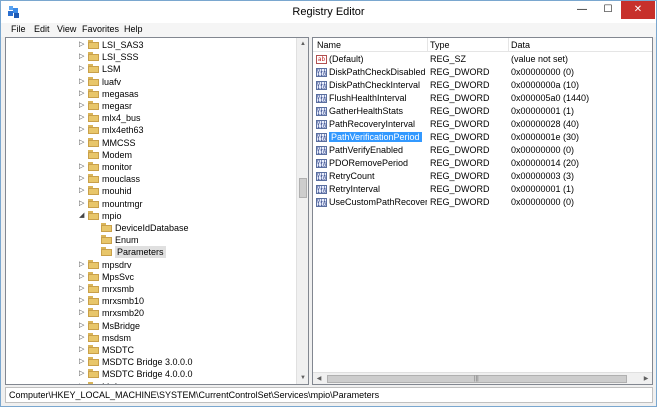 The image size is (657, 407). I want to click on menu-view: View, so click(66, 29).